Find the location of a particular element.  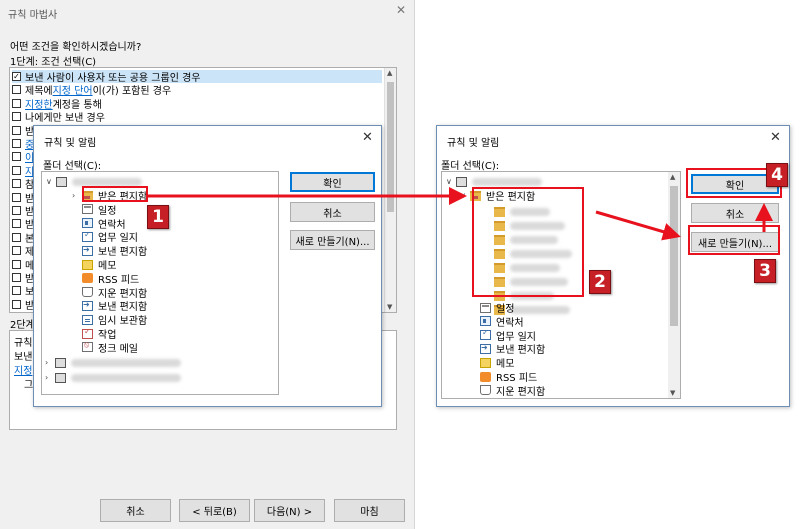

step-badge-1: 1 is located at coordinates (158, 217).